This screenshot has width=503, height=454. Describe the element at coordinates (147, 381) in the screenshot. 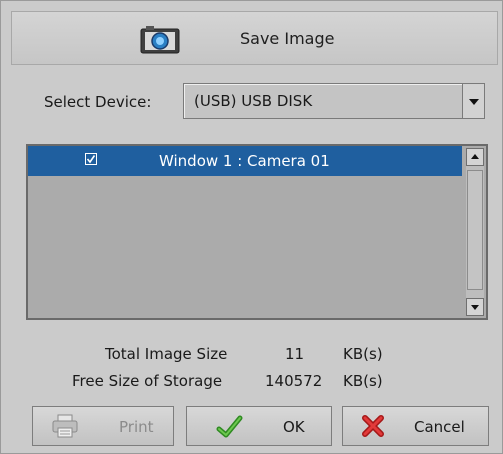

I see `free-size-label: Free Size of Storage` at that location.